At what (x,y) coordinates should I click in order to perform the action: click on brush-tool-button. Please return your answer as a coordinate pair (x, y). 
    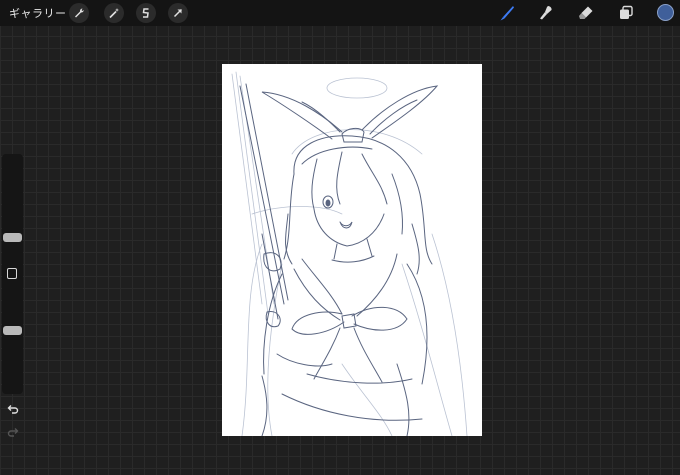
    Looking at the image, I should click on (507, 13).